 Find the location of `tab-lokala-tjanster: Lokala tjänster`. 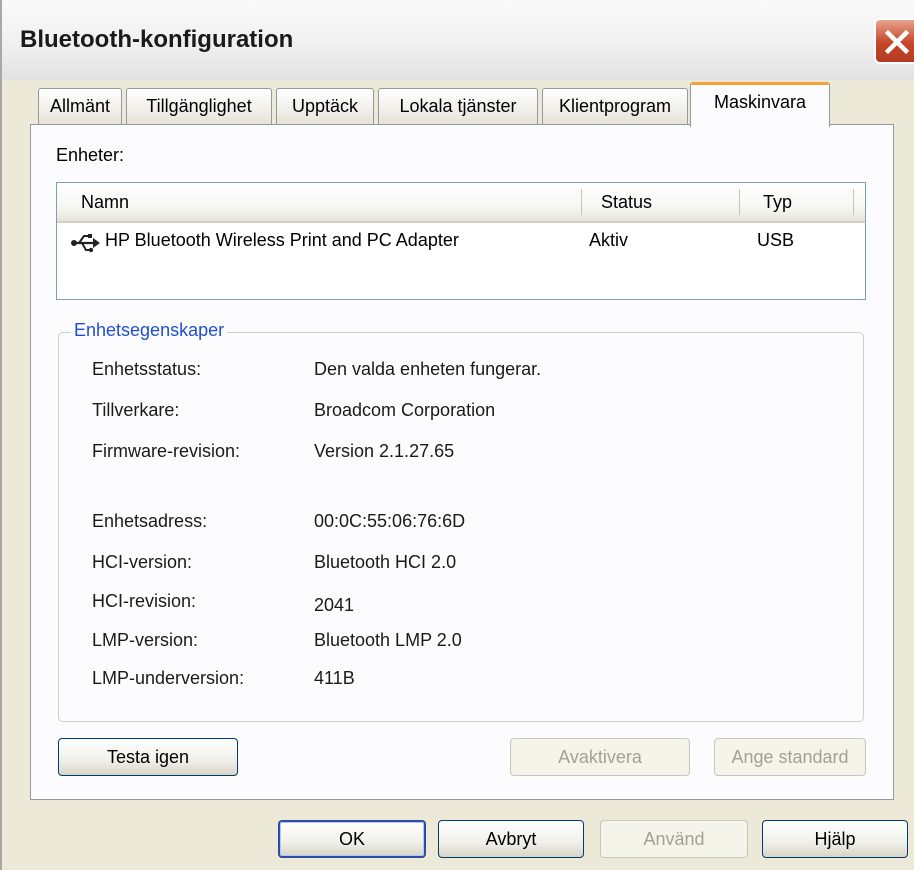

tab-lokala-tjanster: Lokala tjänster is located at coordinates (458, 106).